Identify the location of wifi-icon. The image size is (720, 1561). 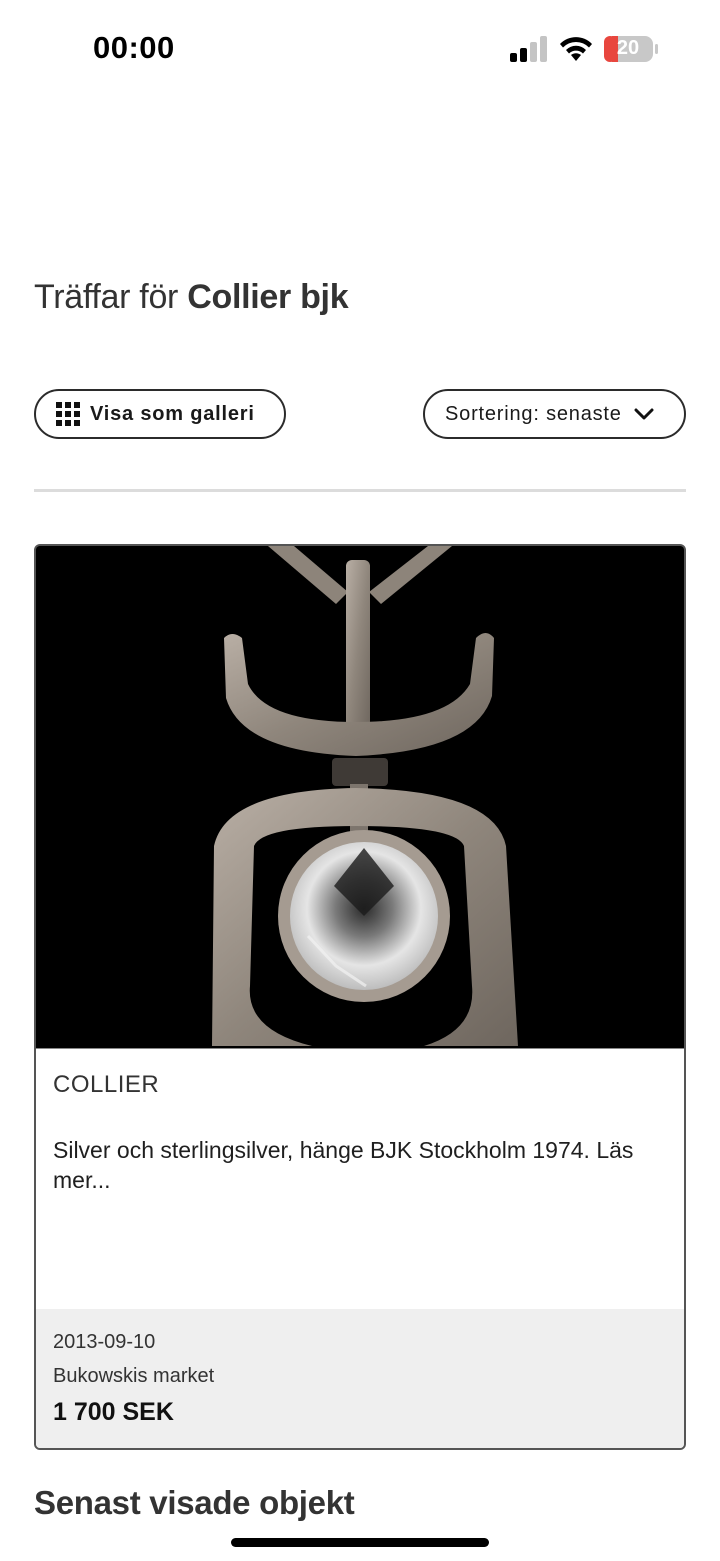
(576, 49).